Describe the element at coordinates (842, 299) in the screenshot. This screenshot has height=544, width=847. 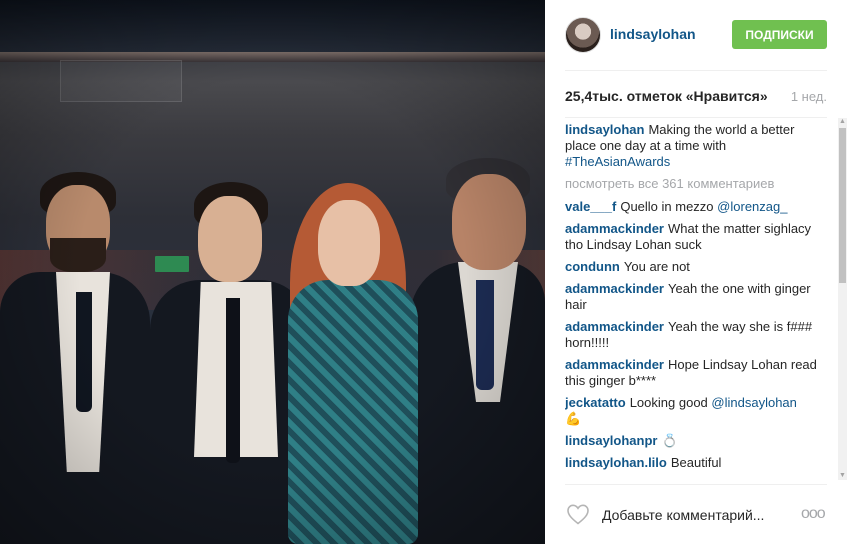
I see `comments-scrollbar: ▲ ▼` at that location.